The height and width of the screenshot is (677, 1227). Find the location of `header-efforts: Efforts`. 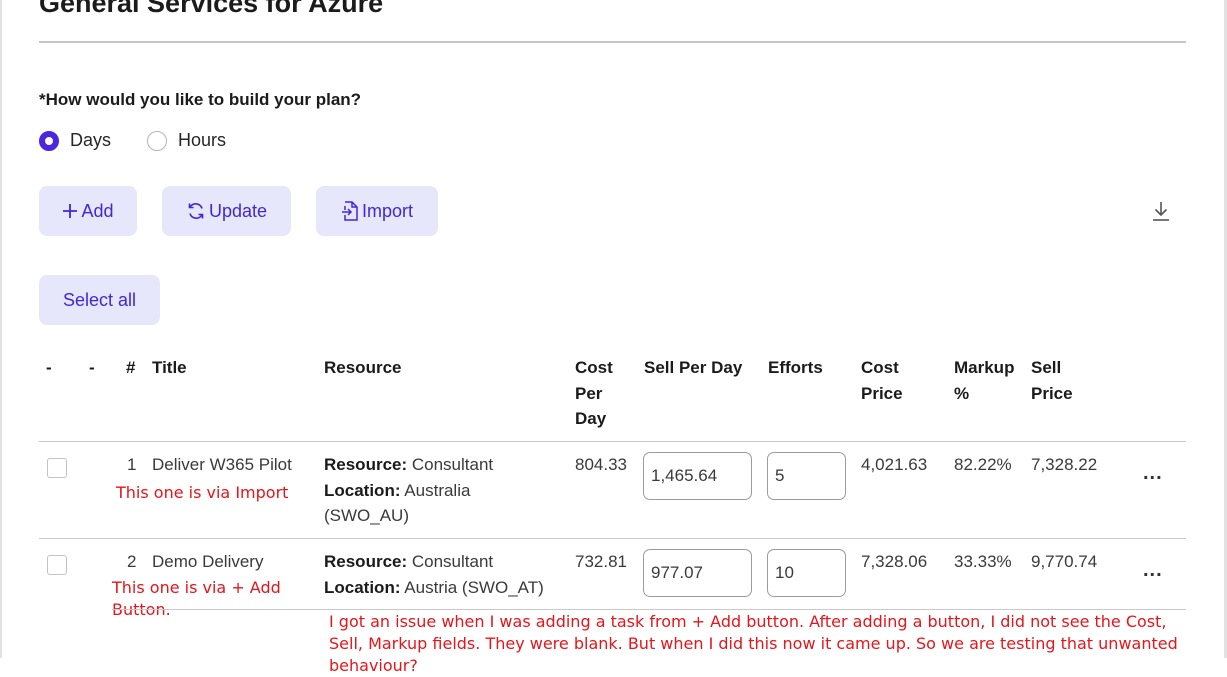

header-efforts: Efforts is located at coordinates (795, 367).